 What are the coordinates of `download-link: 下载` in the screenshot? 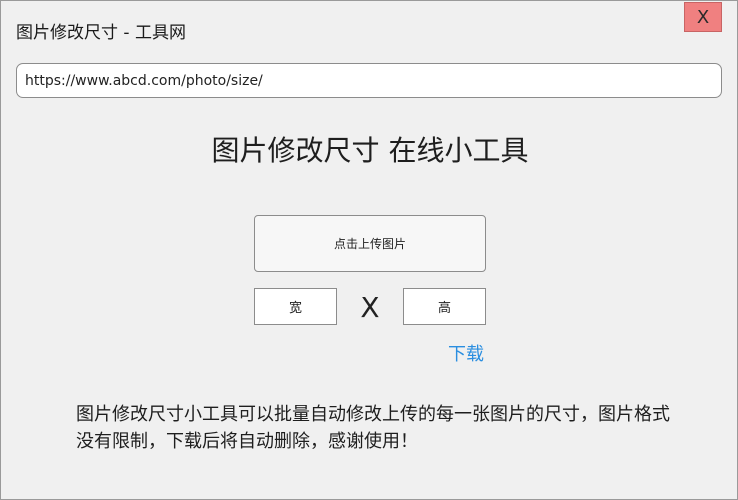 It's located at (466, 355).